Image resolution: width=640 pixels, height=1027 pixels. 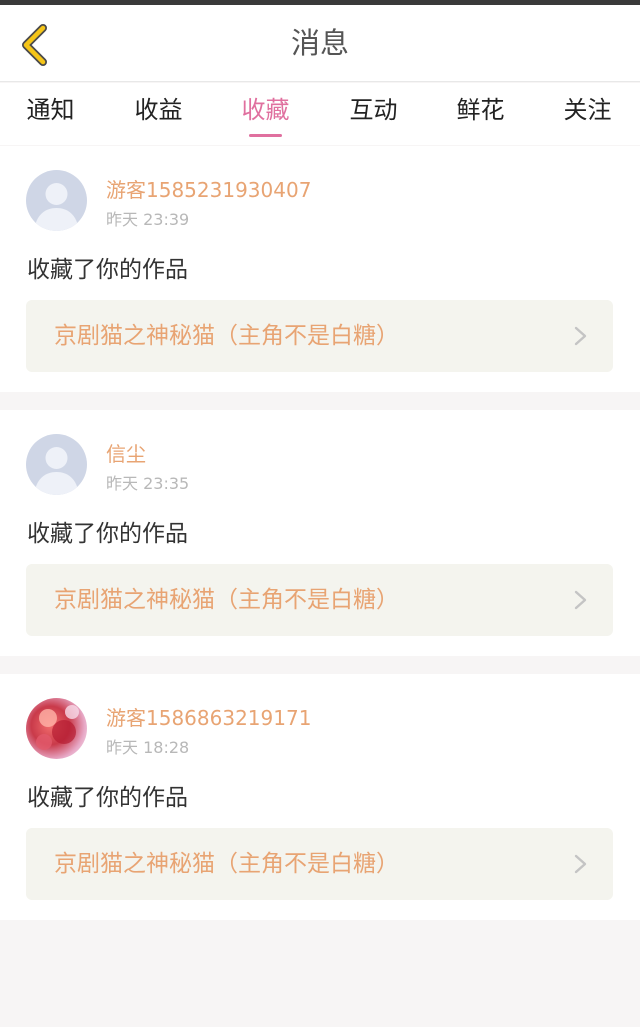 I want to click on tab-earnings: 收益, so click(x=158, y=114).